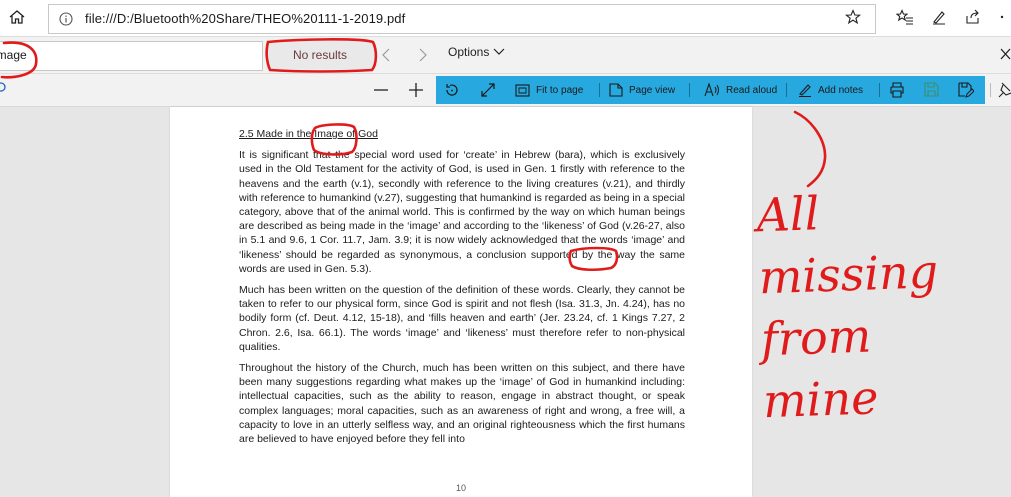  What do you see at coordinates (460, 488) in the screenshot?
I see `page-number: 10` at bounding box center [460, 488].